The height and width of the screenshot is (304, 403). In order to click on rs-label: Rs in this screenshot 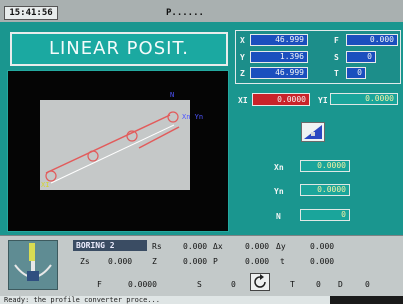, I will do `click(157, 246)`.